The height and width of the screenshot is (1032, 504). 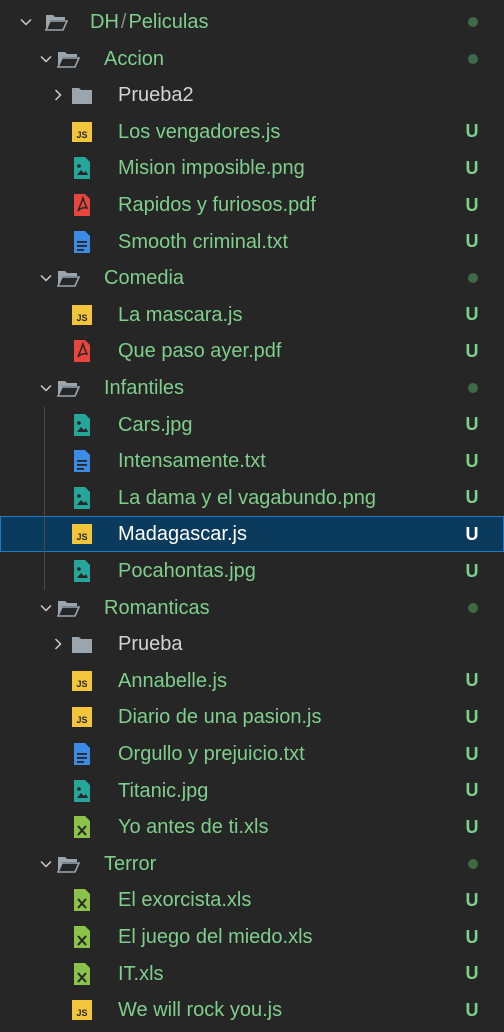 I want to click on file-row-rapidos-y-furiosos-pdf: Rapidos y furiosos.pdf U, so click(x=252, y=205).